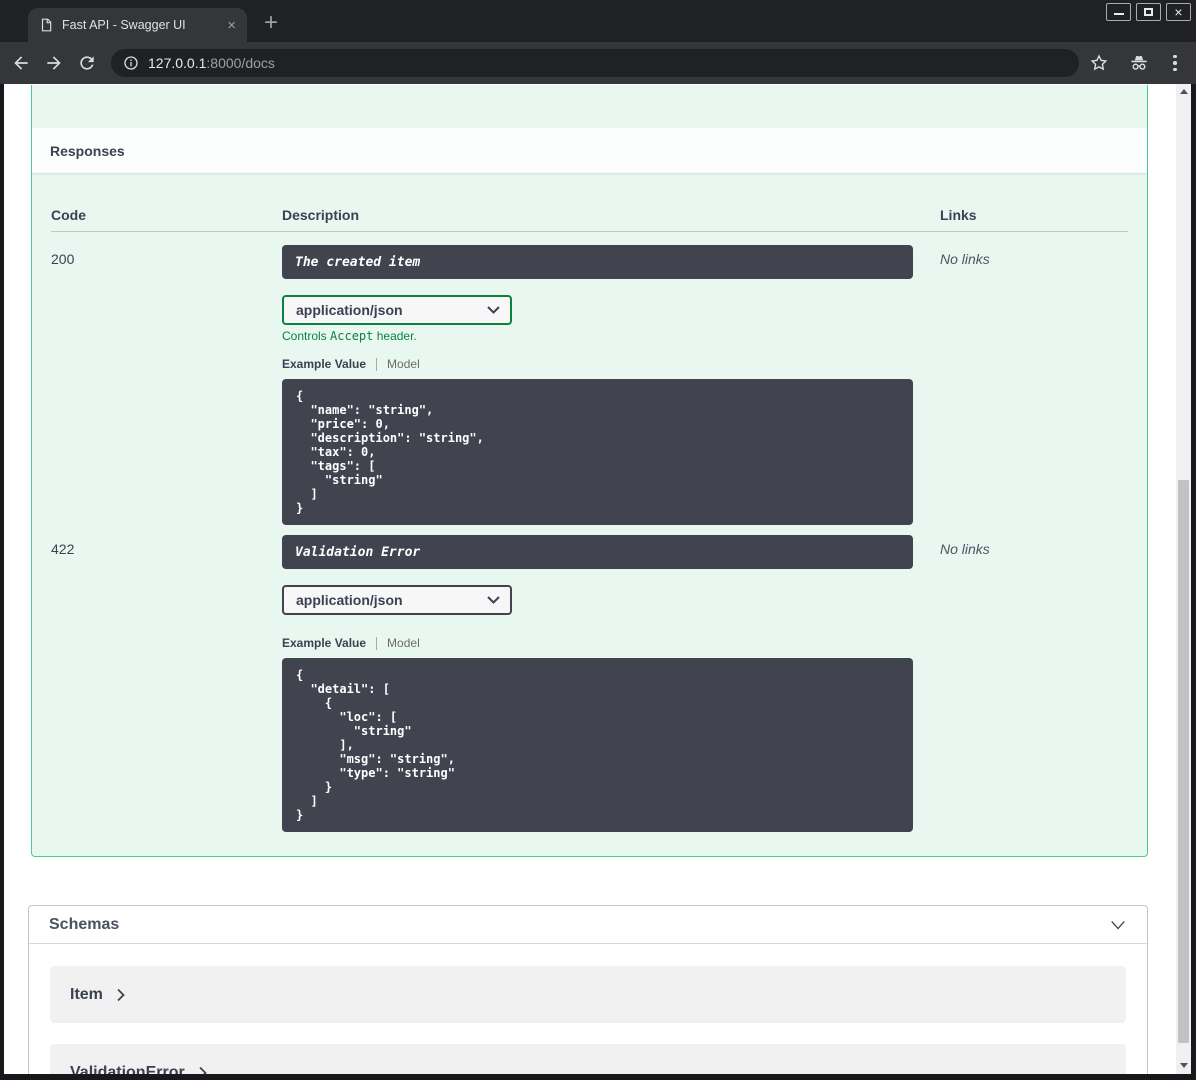  What do you see at coordinates (84, 924) in the screenshot?
I see `schemas-title: Schemas` at bounding box center [84, 924].